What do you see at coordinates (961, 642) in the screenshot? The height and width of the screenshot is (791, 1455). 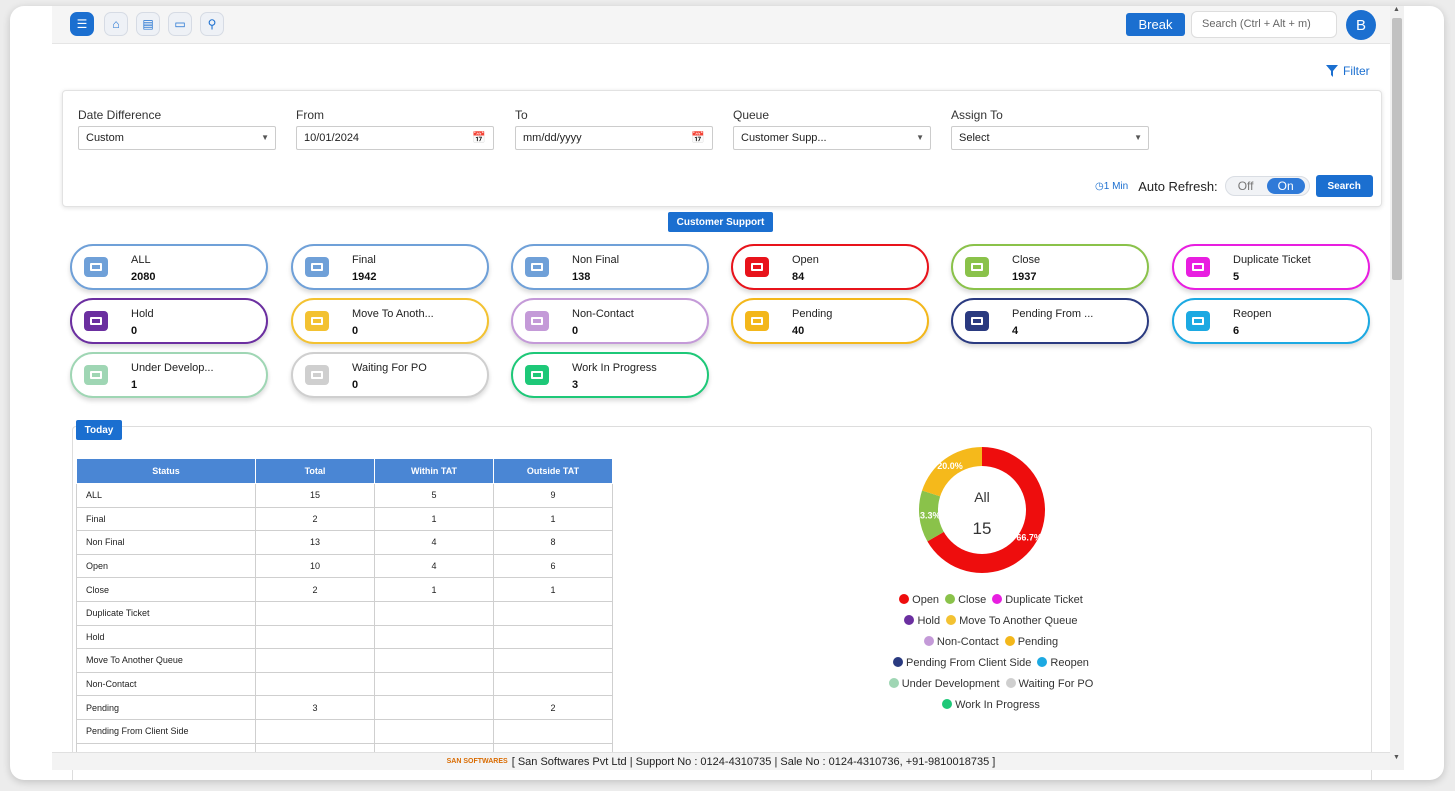 I see `legend-item: Non-Contact` at bounding box center [961, 642].